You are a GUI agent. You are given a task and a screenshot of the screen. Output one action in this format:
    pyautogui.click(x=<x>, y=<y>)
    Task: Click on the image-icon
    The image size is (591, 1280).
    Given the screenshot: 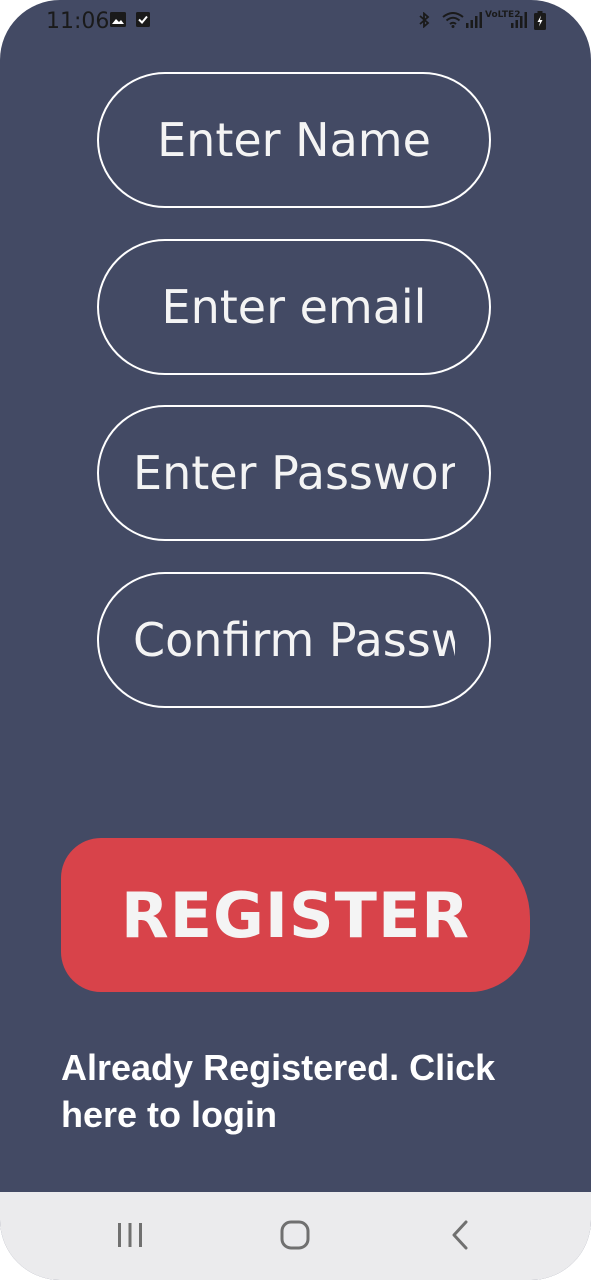 What is the action you would take?
    pyautogui.click(x=118, y=22)
    